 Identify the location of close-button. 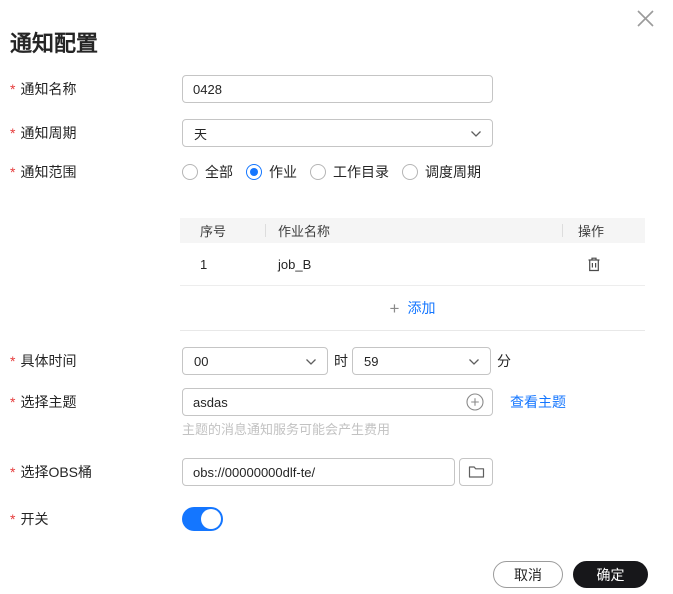
(645, 18).